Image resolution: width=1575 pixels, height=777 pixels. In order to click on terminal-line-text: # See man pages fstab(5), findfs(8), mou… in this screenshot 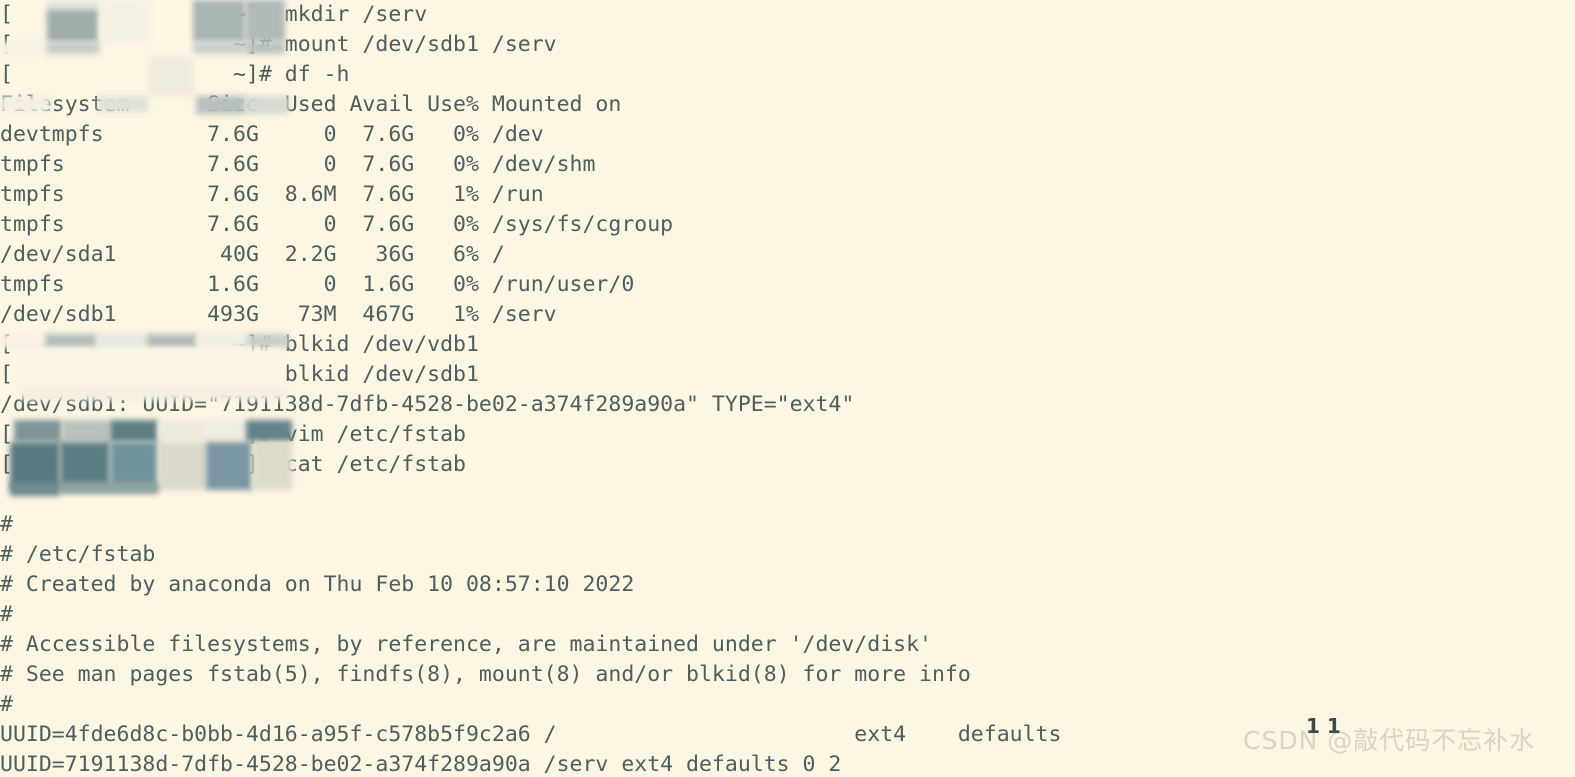, I will do `click(485, 674)`.